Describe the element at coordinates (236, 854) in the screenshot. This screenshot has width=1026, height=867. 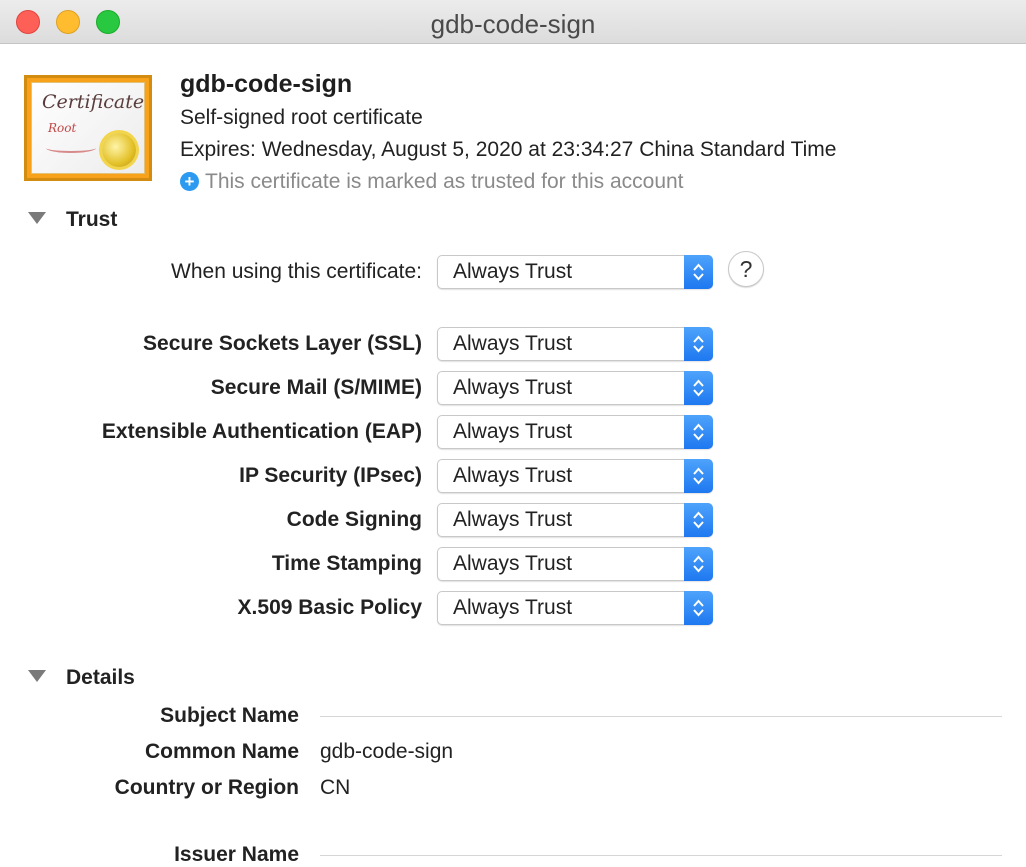
I see `issuer-name-label: Issuer Name` at that location.